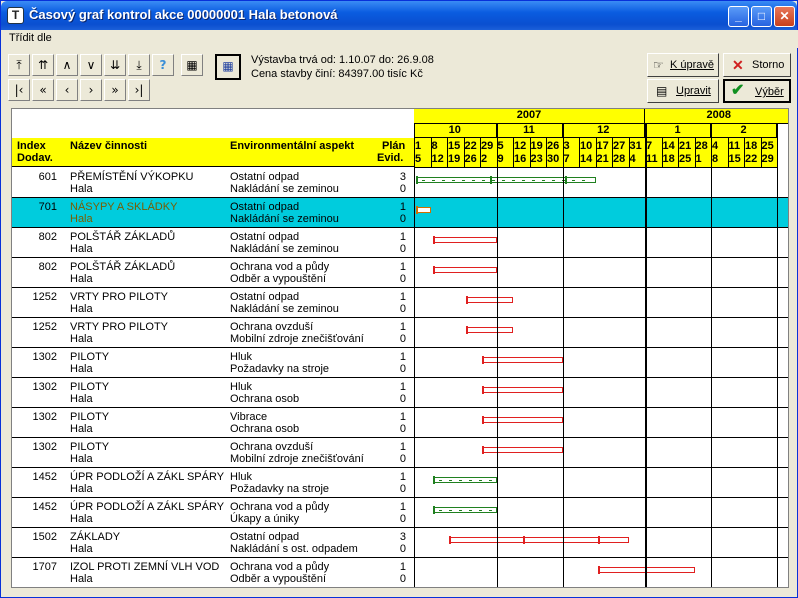 This screenshot has height=598, width=798. What do you see at coordinates (769, 92) in the screenshot?
I see `select-button-label: Výběr` at bounding box center [769, 92].